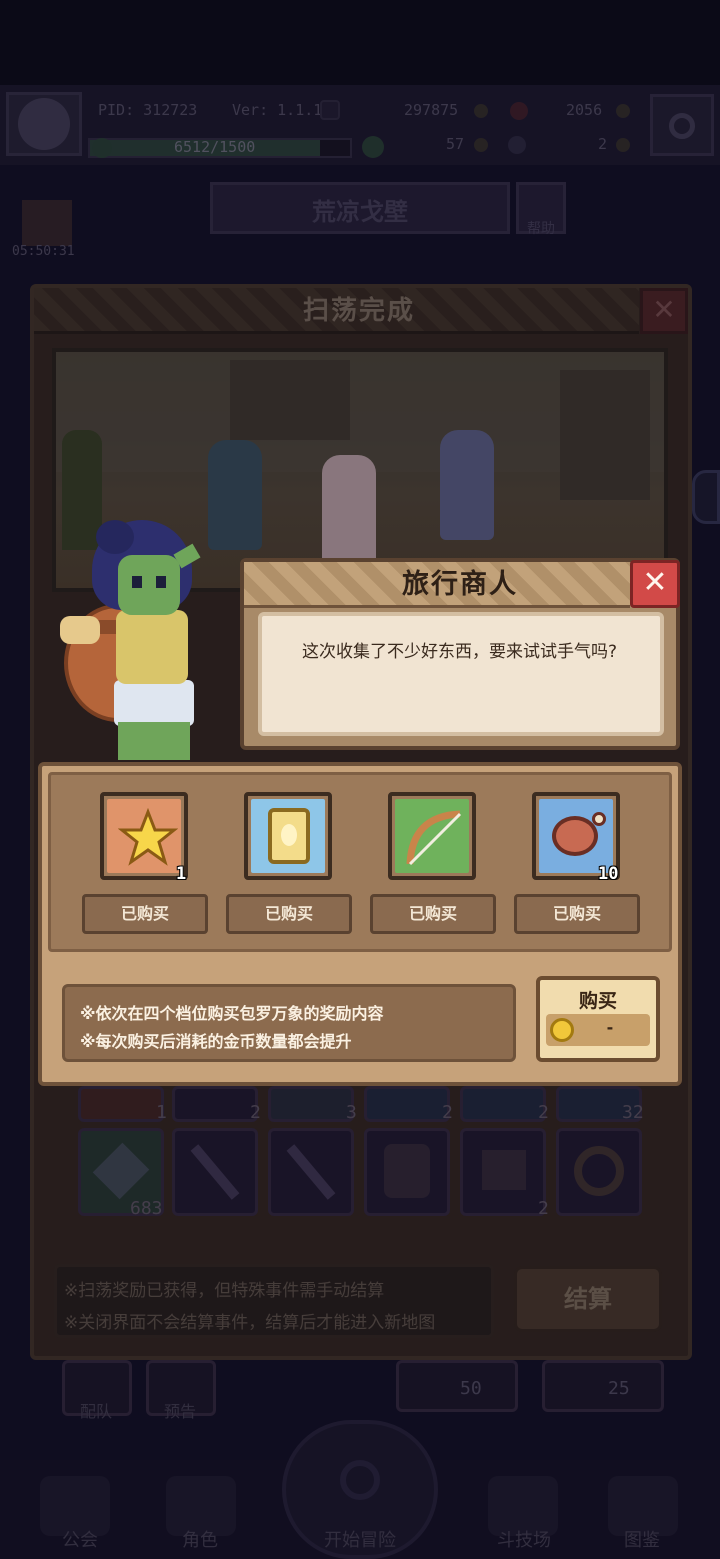 The image size is (720, 1559). What do you see at coordinates (461, 674) in the screenshot?
I see `merchant-speech-box` at bounding box center [461, 674].